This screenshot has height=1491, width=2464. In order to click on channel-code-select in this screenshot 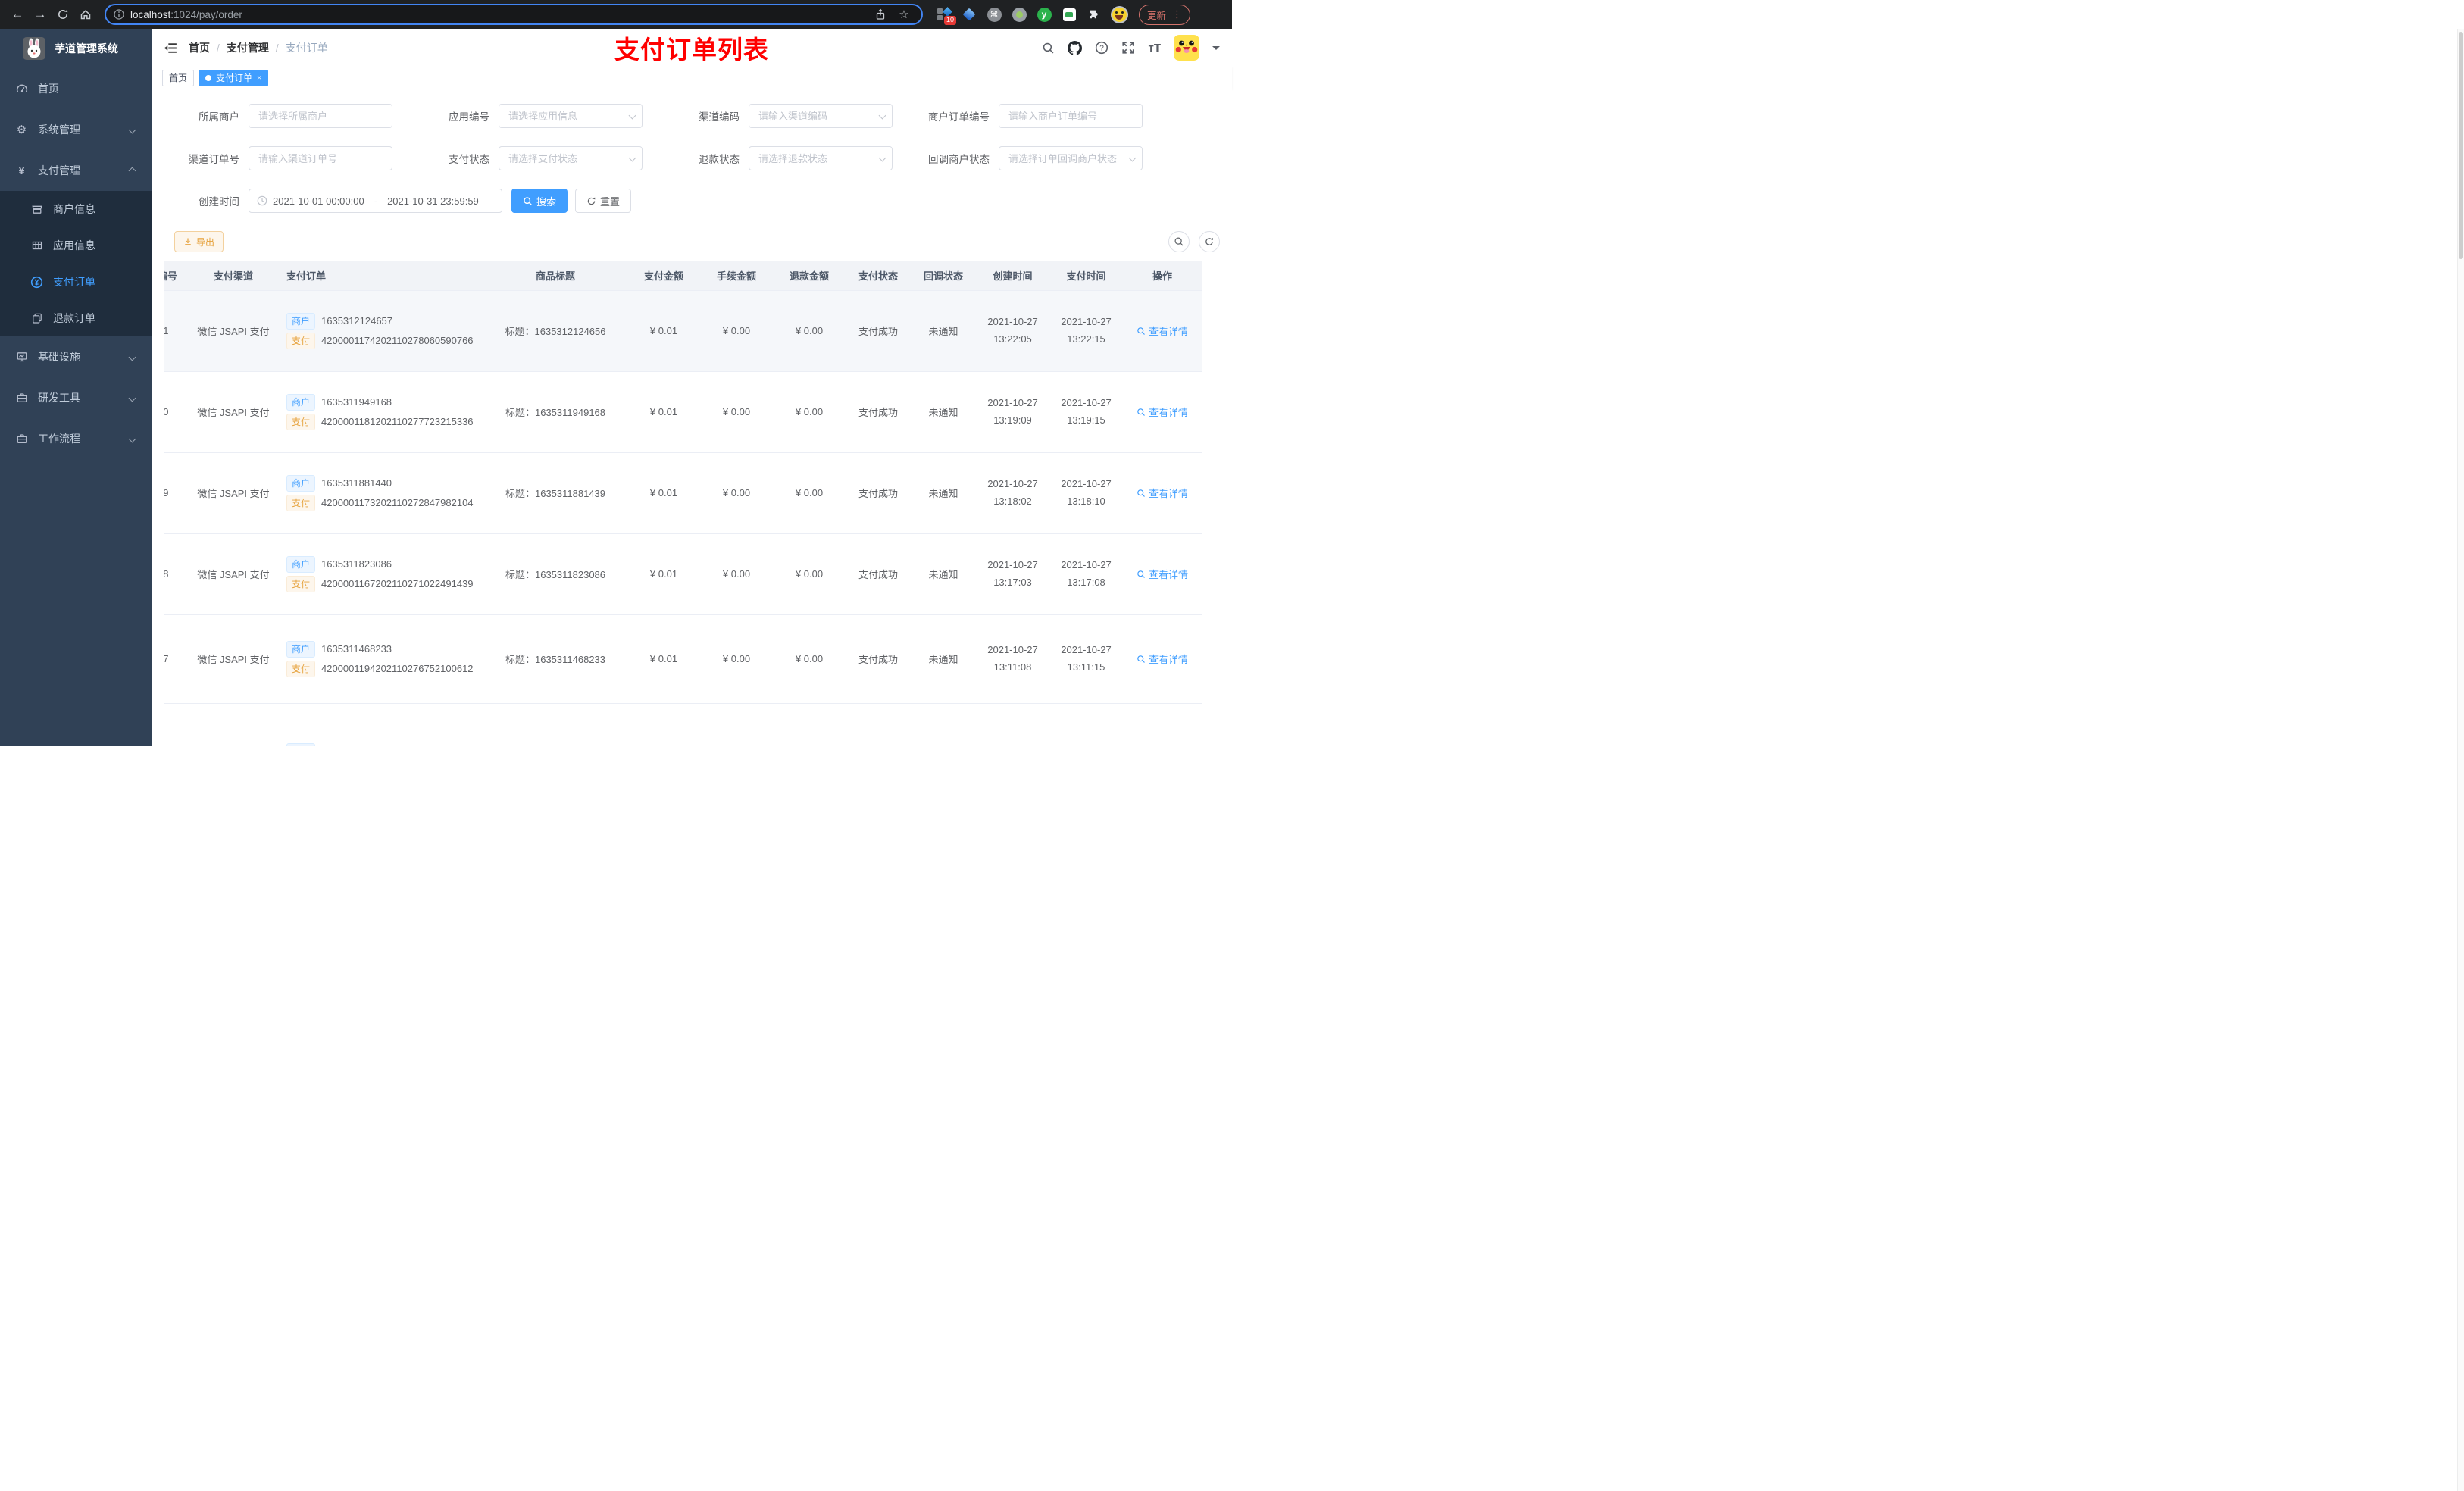, I will do `click(821, 116)`.